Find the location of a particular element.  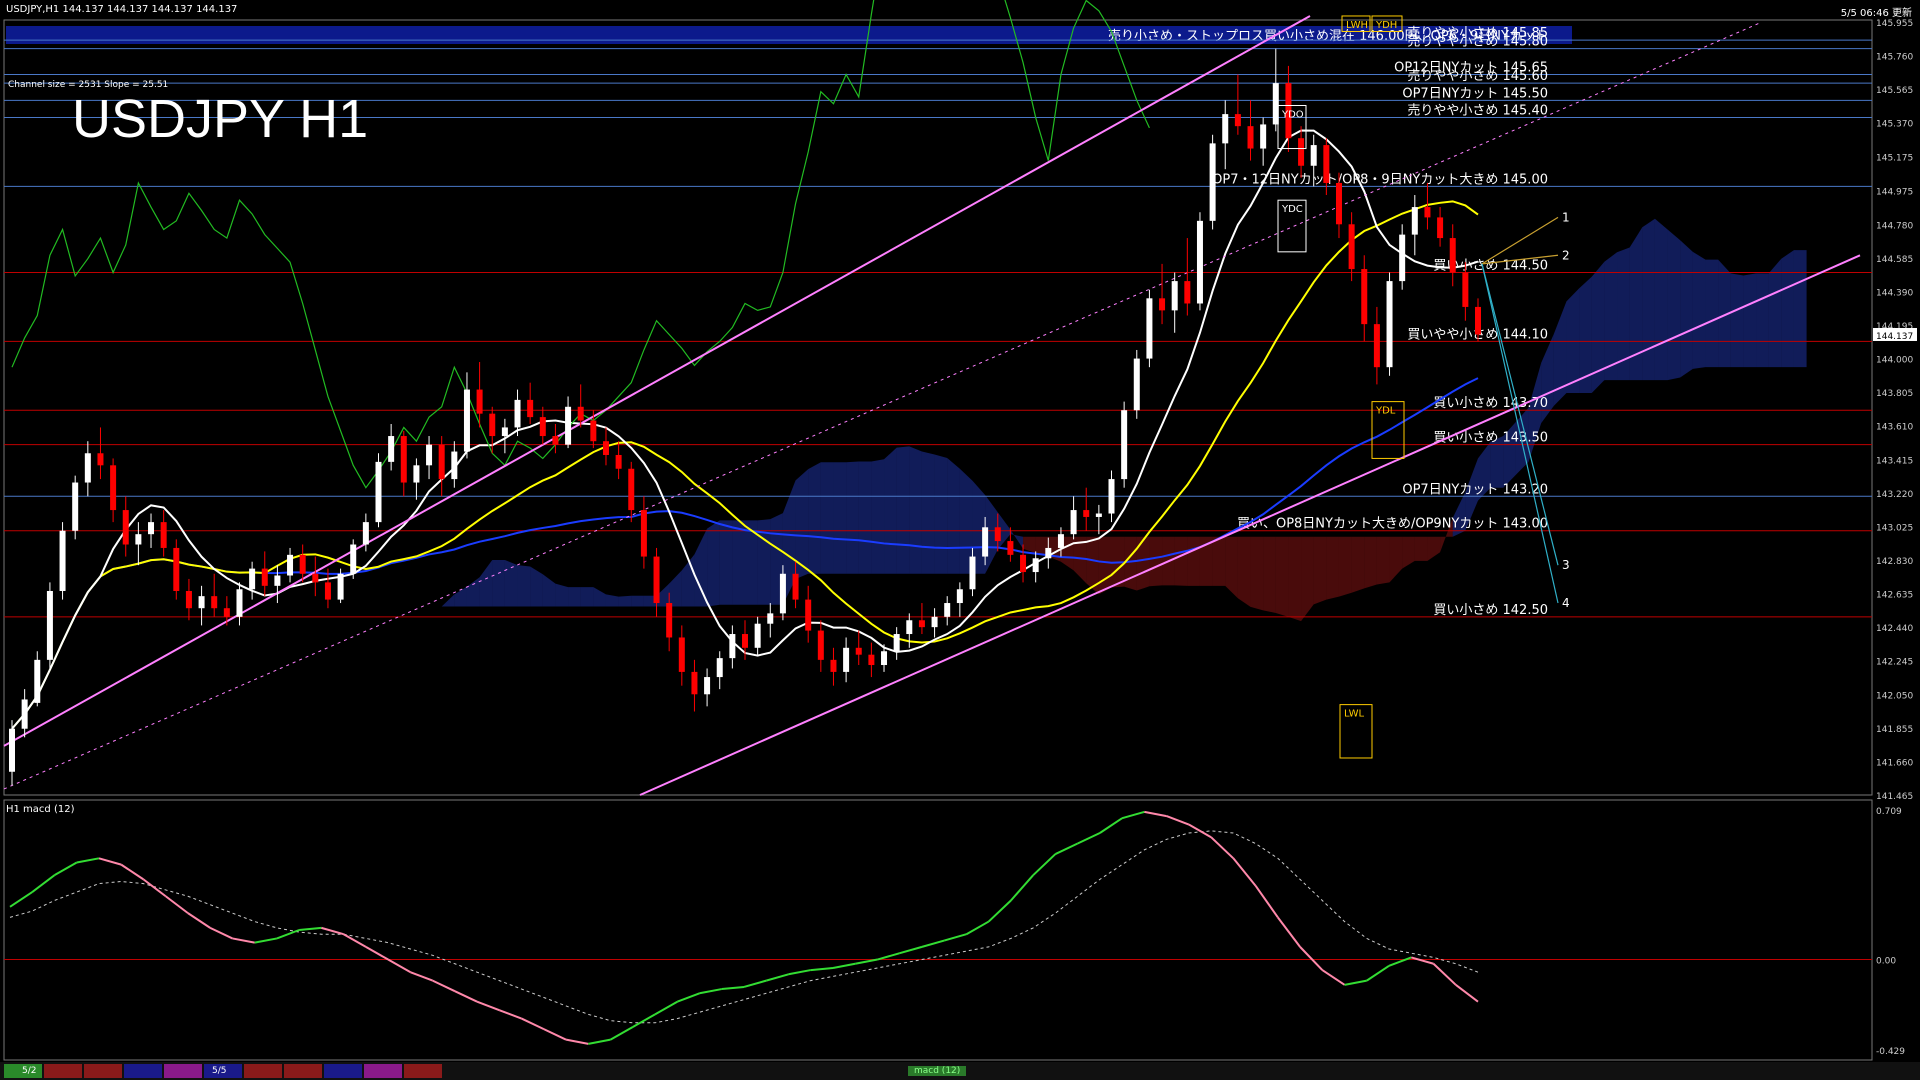

macd-tab: macd (12) is located at coordinates (937, 1071).